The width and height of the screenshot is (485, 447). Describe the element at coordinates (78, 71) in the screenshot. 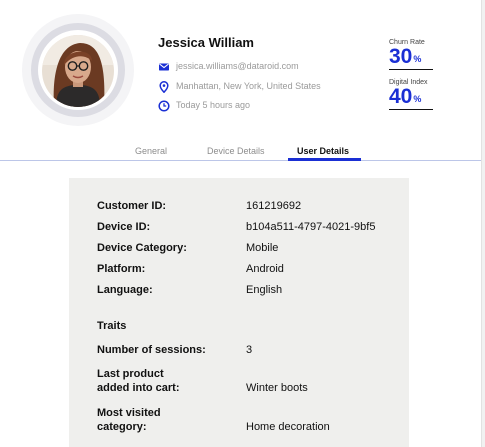

I see `avatar` at that location.